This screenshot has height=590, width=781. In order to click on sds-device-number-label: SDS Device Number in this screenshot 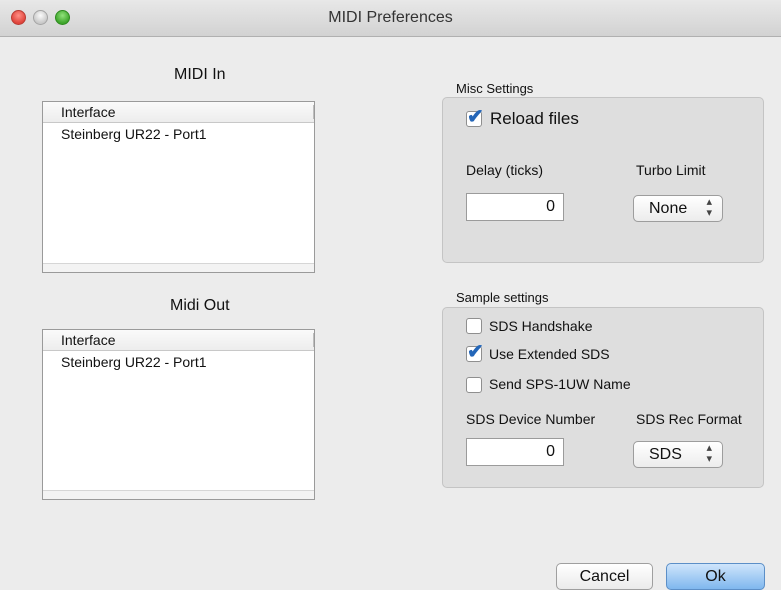, I will do `click(531, 419)`.